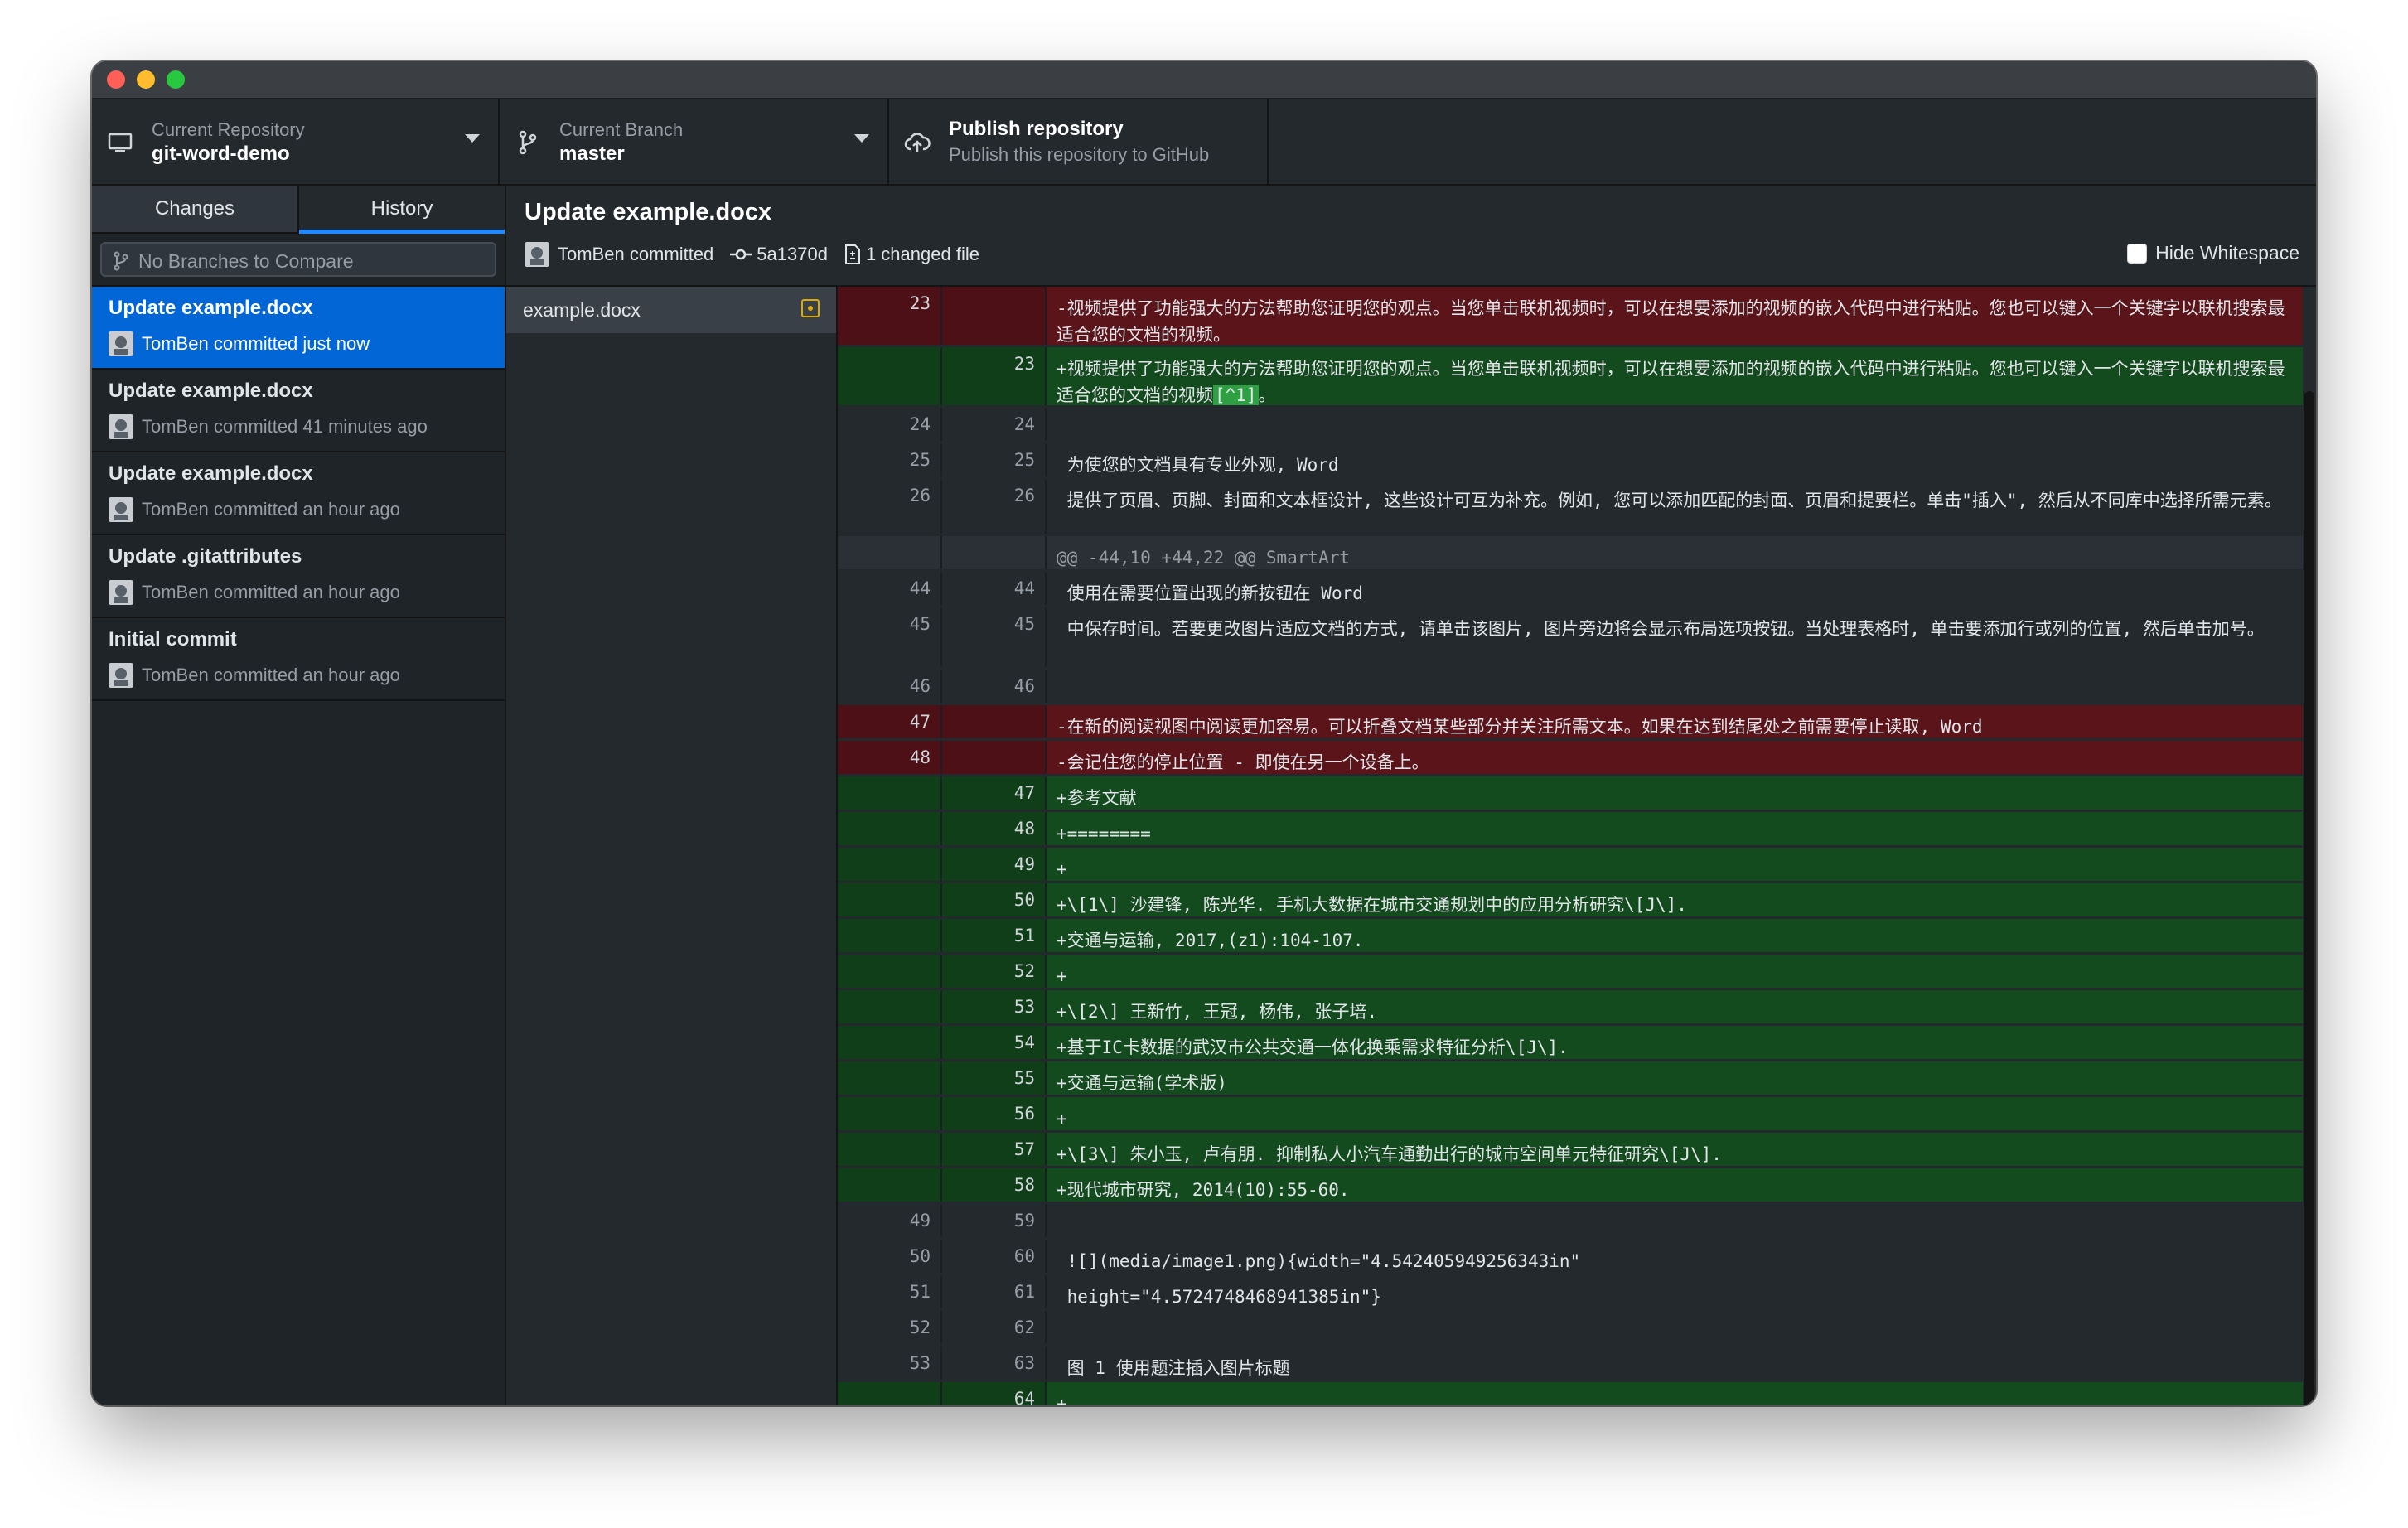 This screenshot has width=2408, height=1528. I want to click on diff-line: 46 46, so click(1570, 686).